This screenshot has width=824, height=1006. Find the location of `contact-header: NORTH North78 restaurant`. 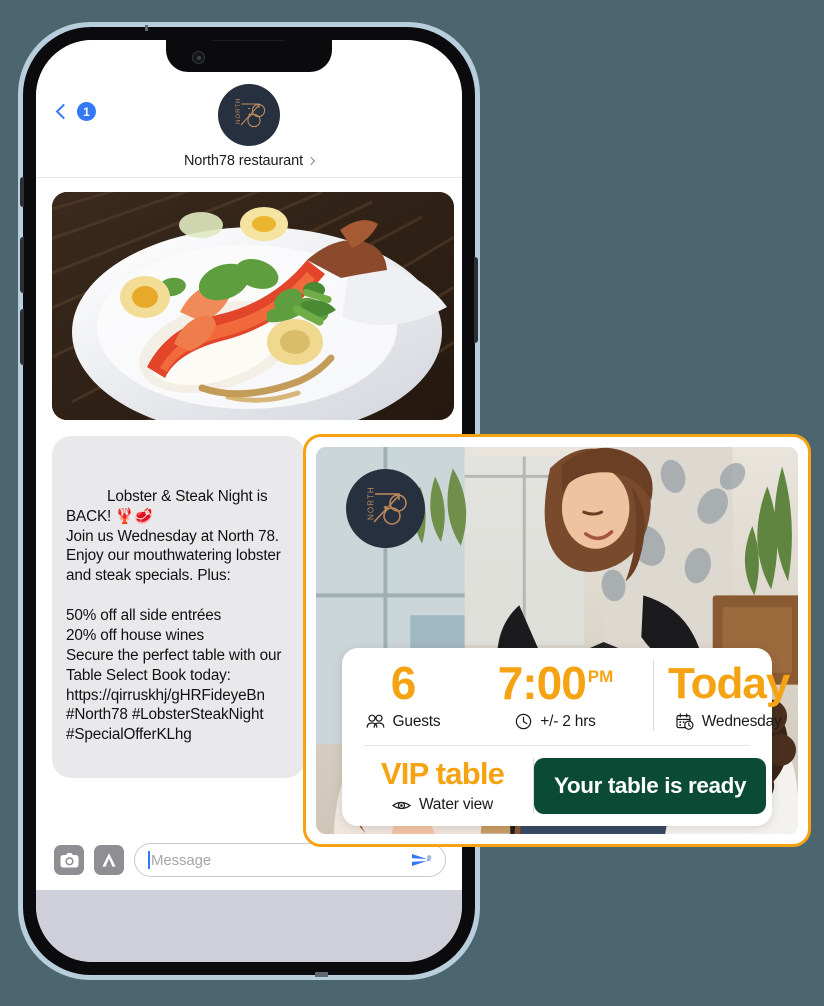

contact-header: NORTH North78 restaurant is located at coordinates (249, 126).